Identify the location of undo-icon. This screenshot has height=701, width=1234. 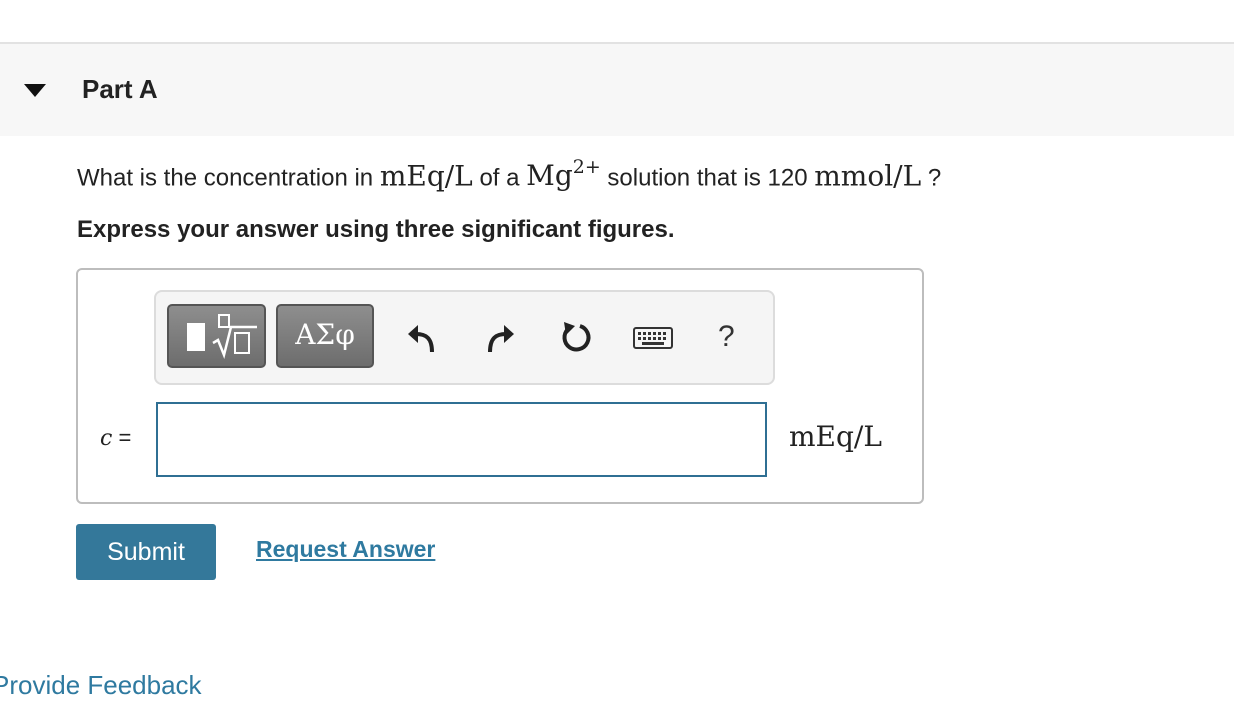
(422, 338).